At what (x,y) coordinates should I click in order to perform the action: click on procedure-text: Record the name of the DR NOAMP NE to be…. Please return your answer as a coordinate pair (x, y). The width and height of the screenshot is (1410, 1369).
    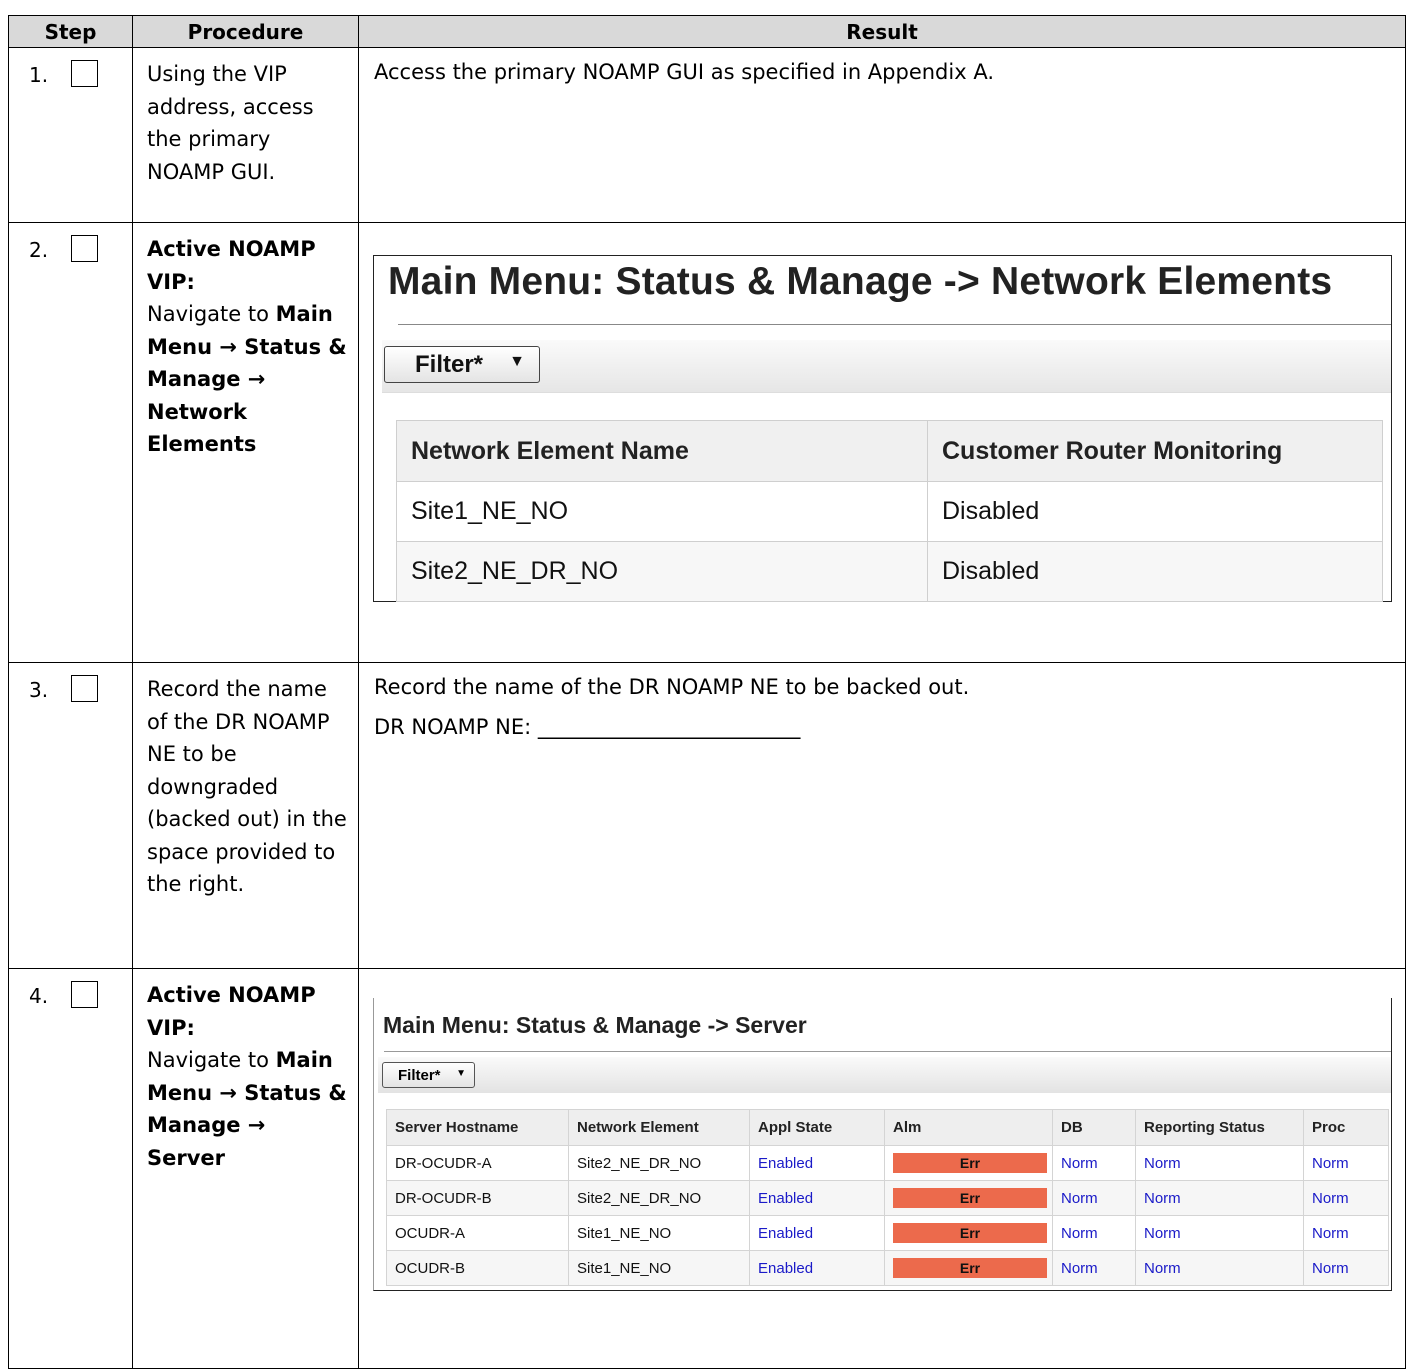
    Looking at the image, I should click on (245, 815).